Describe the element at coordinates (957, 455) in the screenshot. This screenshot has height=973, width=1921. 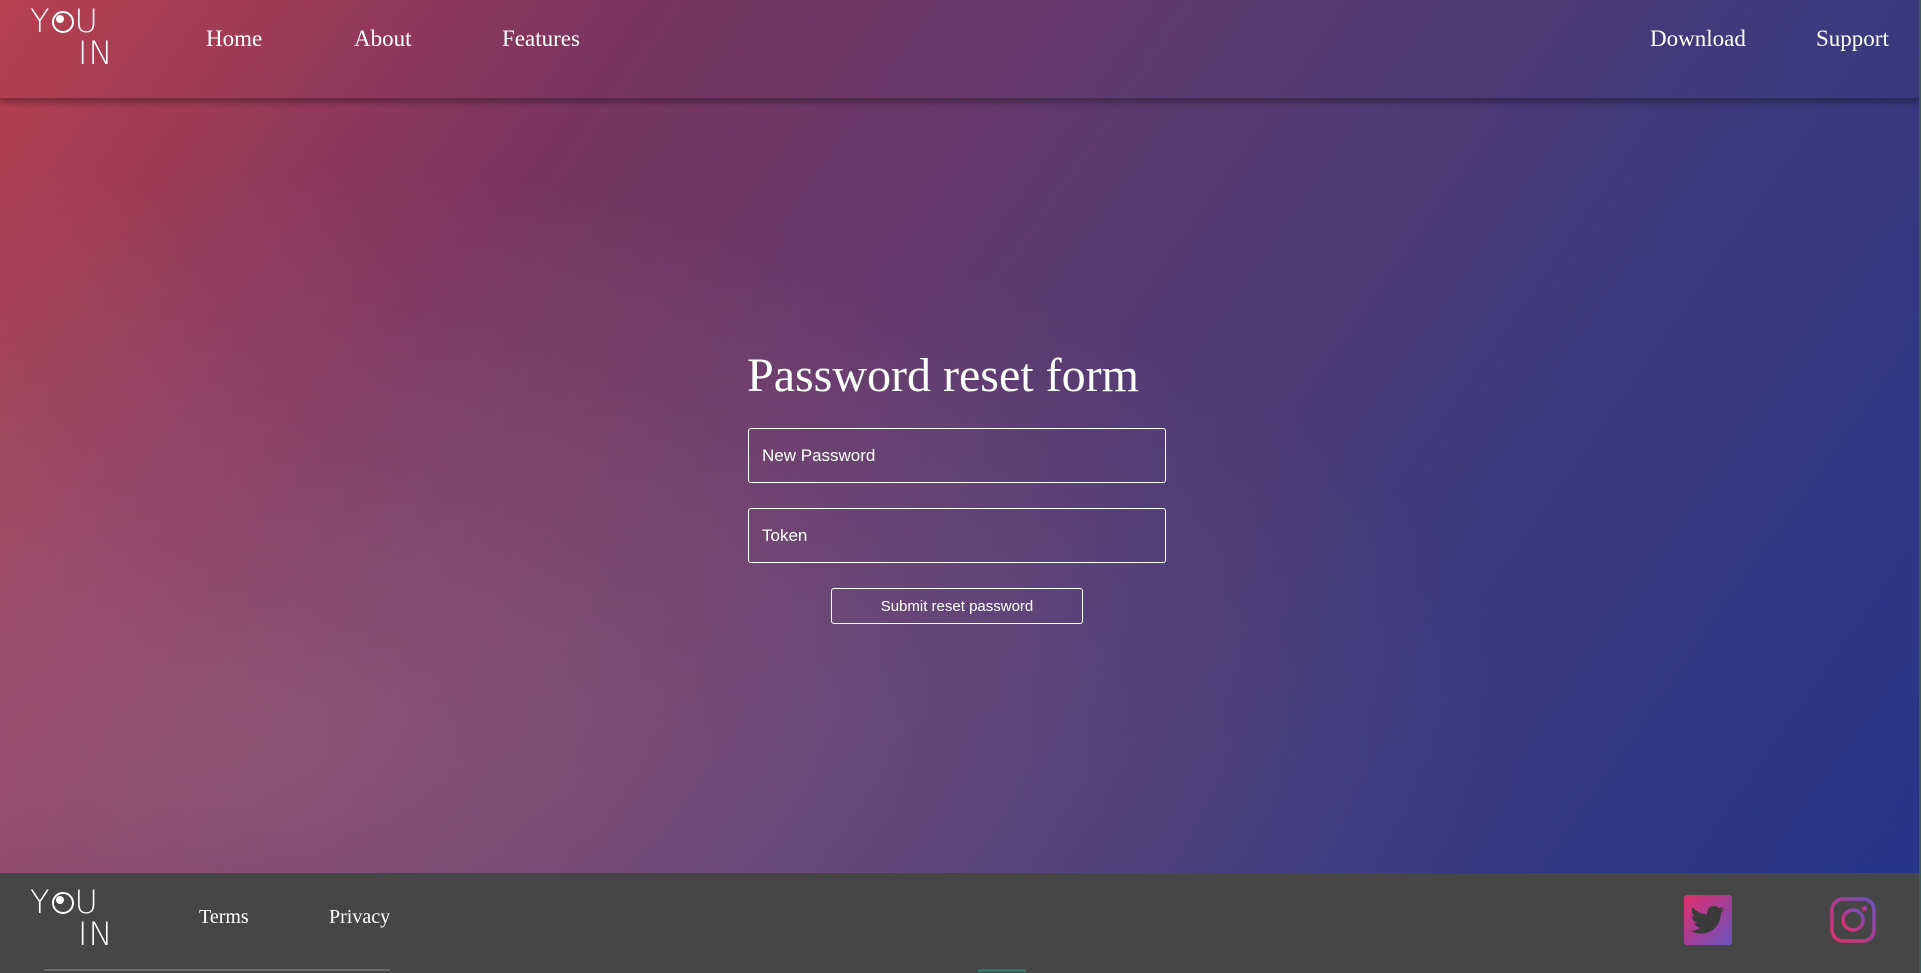
I see `new-password-input` at that location.